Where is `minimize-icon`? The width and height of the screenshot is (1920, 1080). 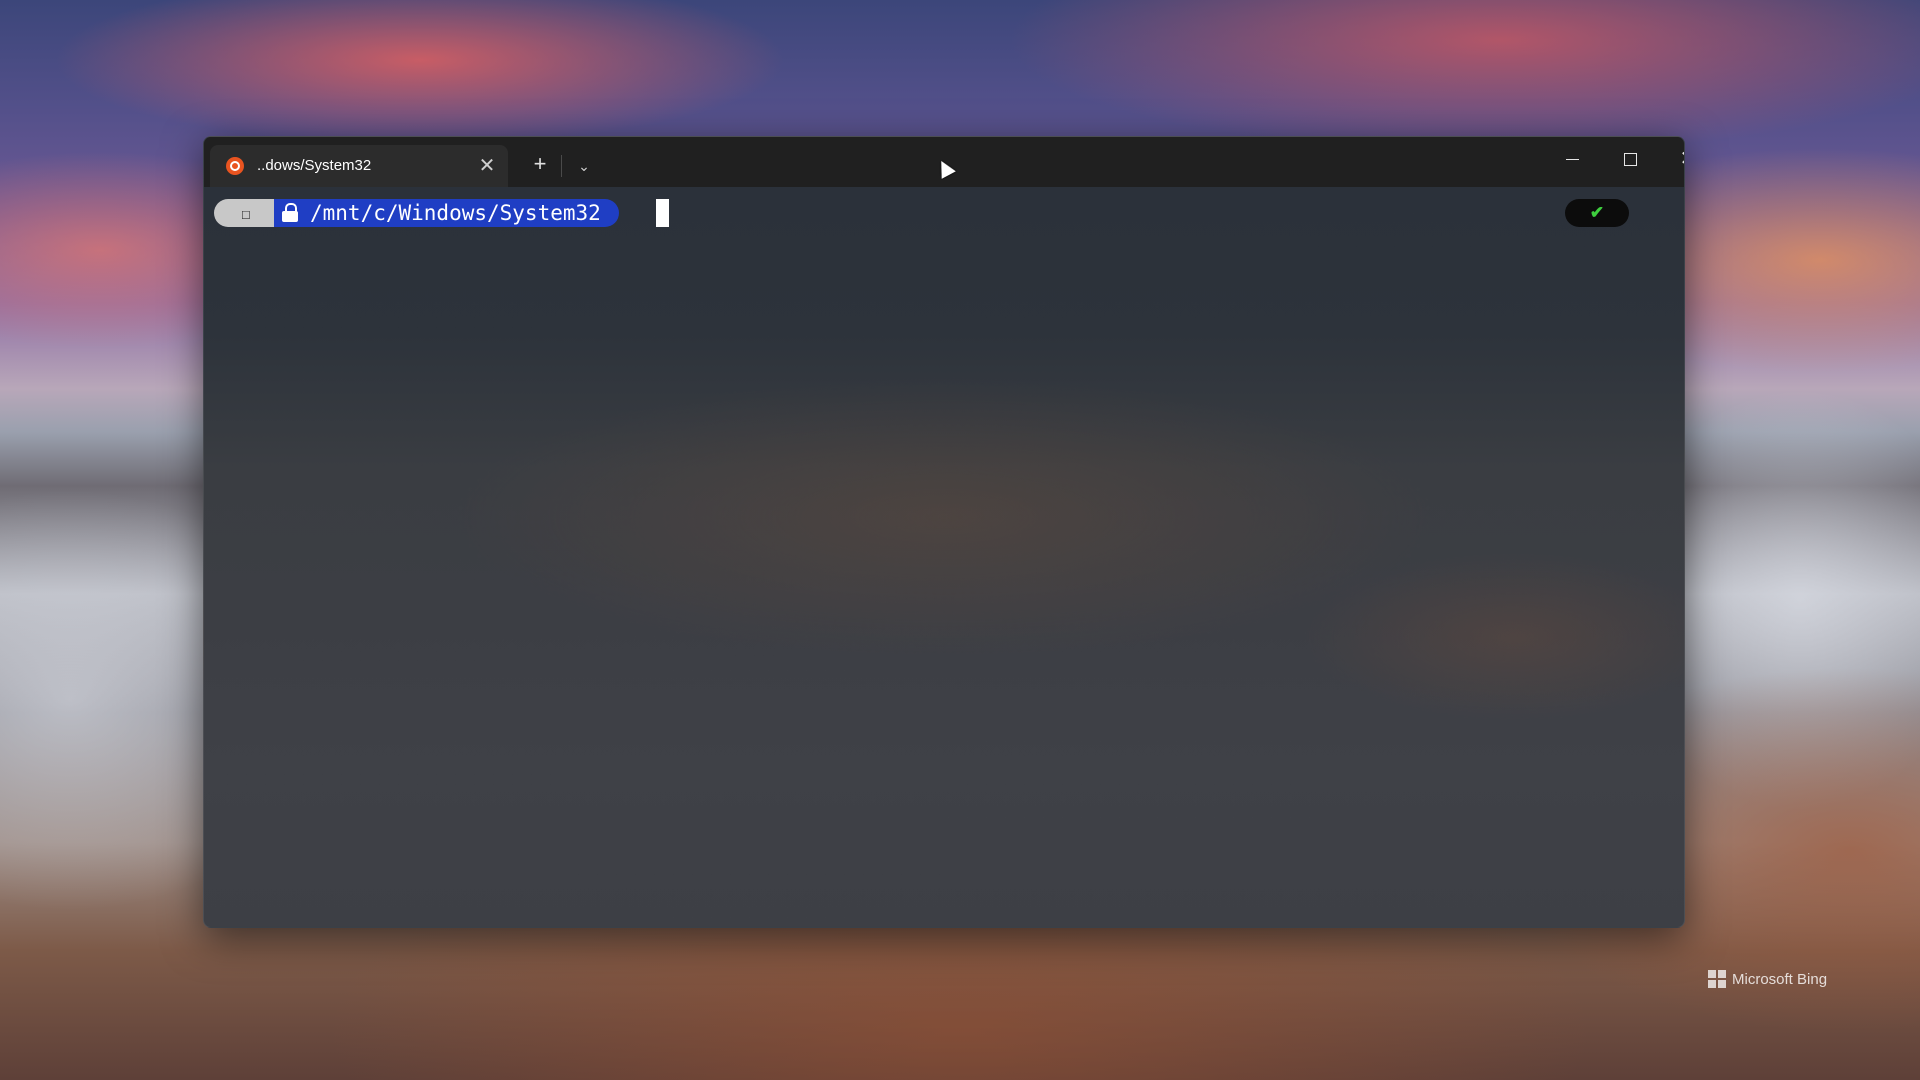 minimize-icon is located at coordinates (1572, 160).